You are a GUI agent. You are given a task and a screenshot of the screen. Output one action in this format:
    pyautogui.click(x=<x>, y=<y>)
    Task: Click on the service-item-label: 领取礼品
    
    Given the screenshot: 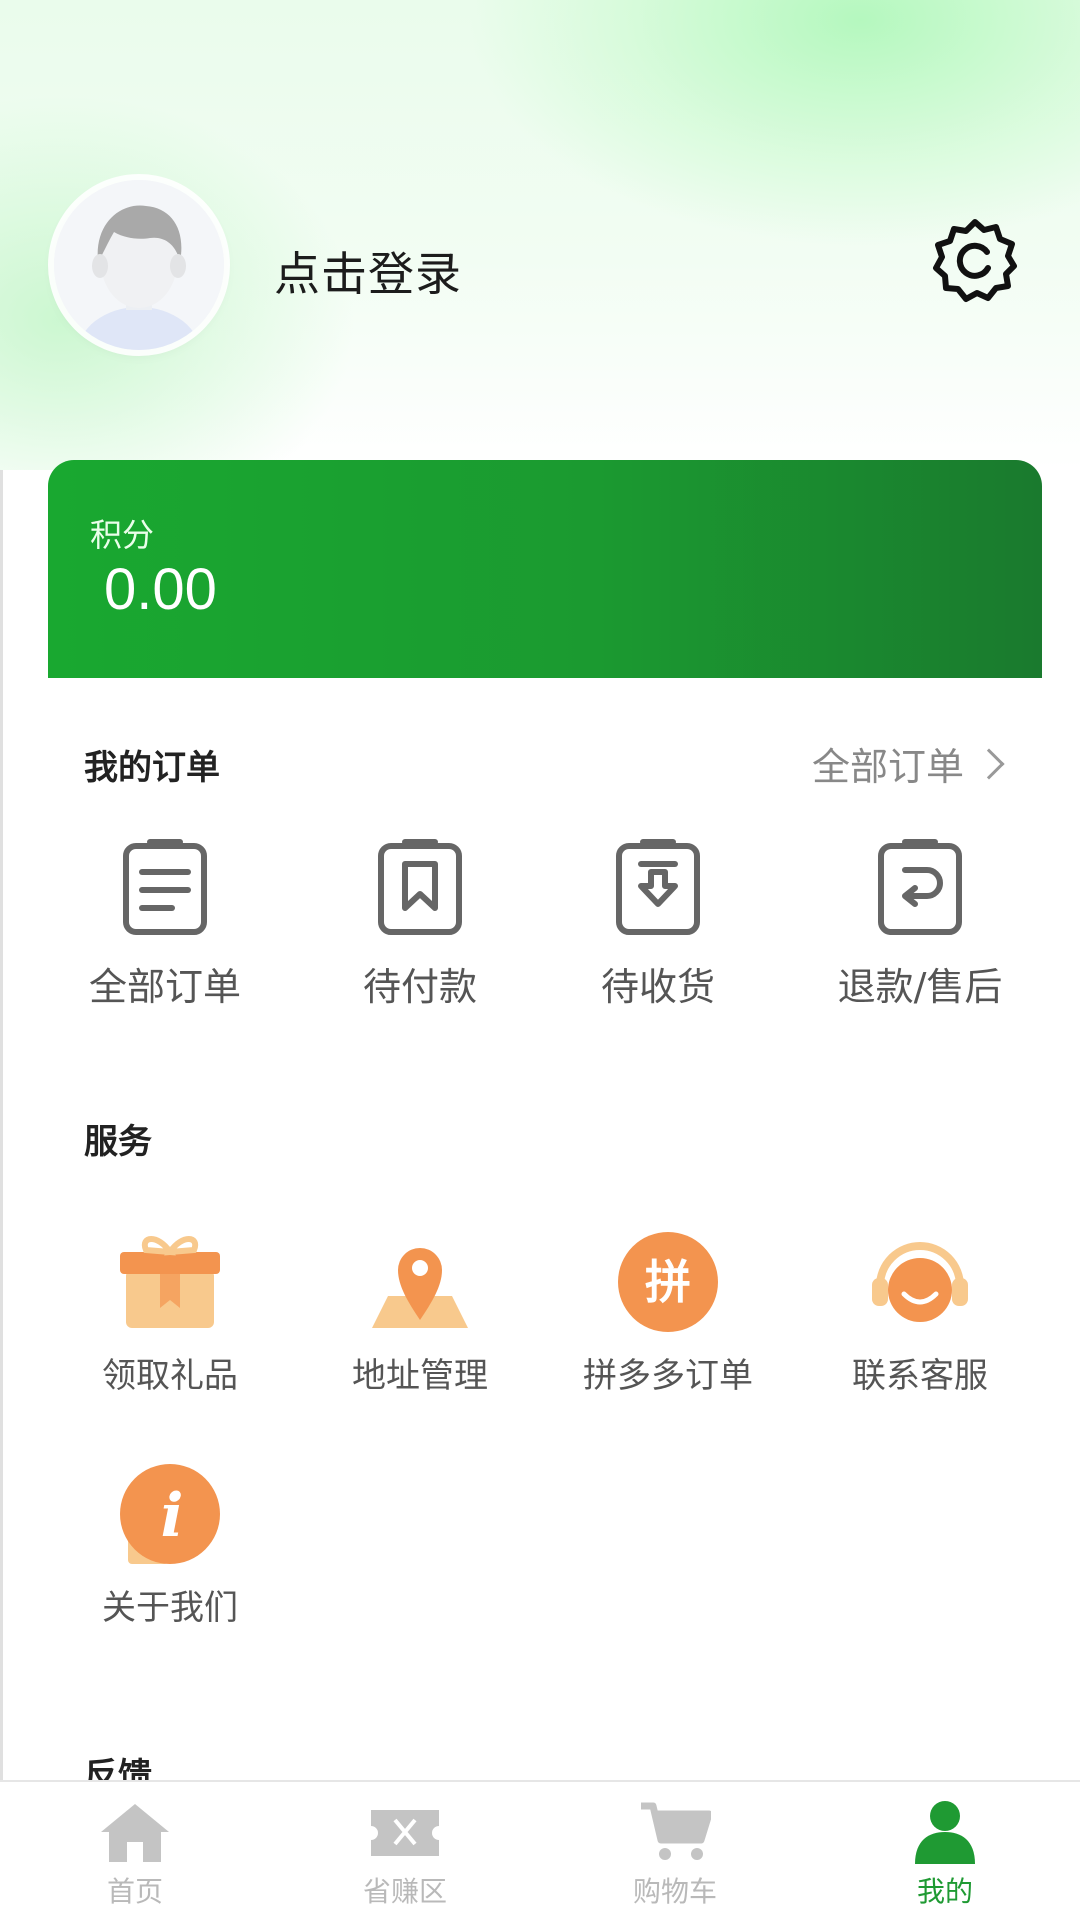 What is the action you would take?
    pyautogui.click(x=170, y=1376)
    